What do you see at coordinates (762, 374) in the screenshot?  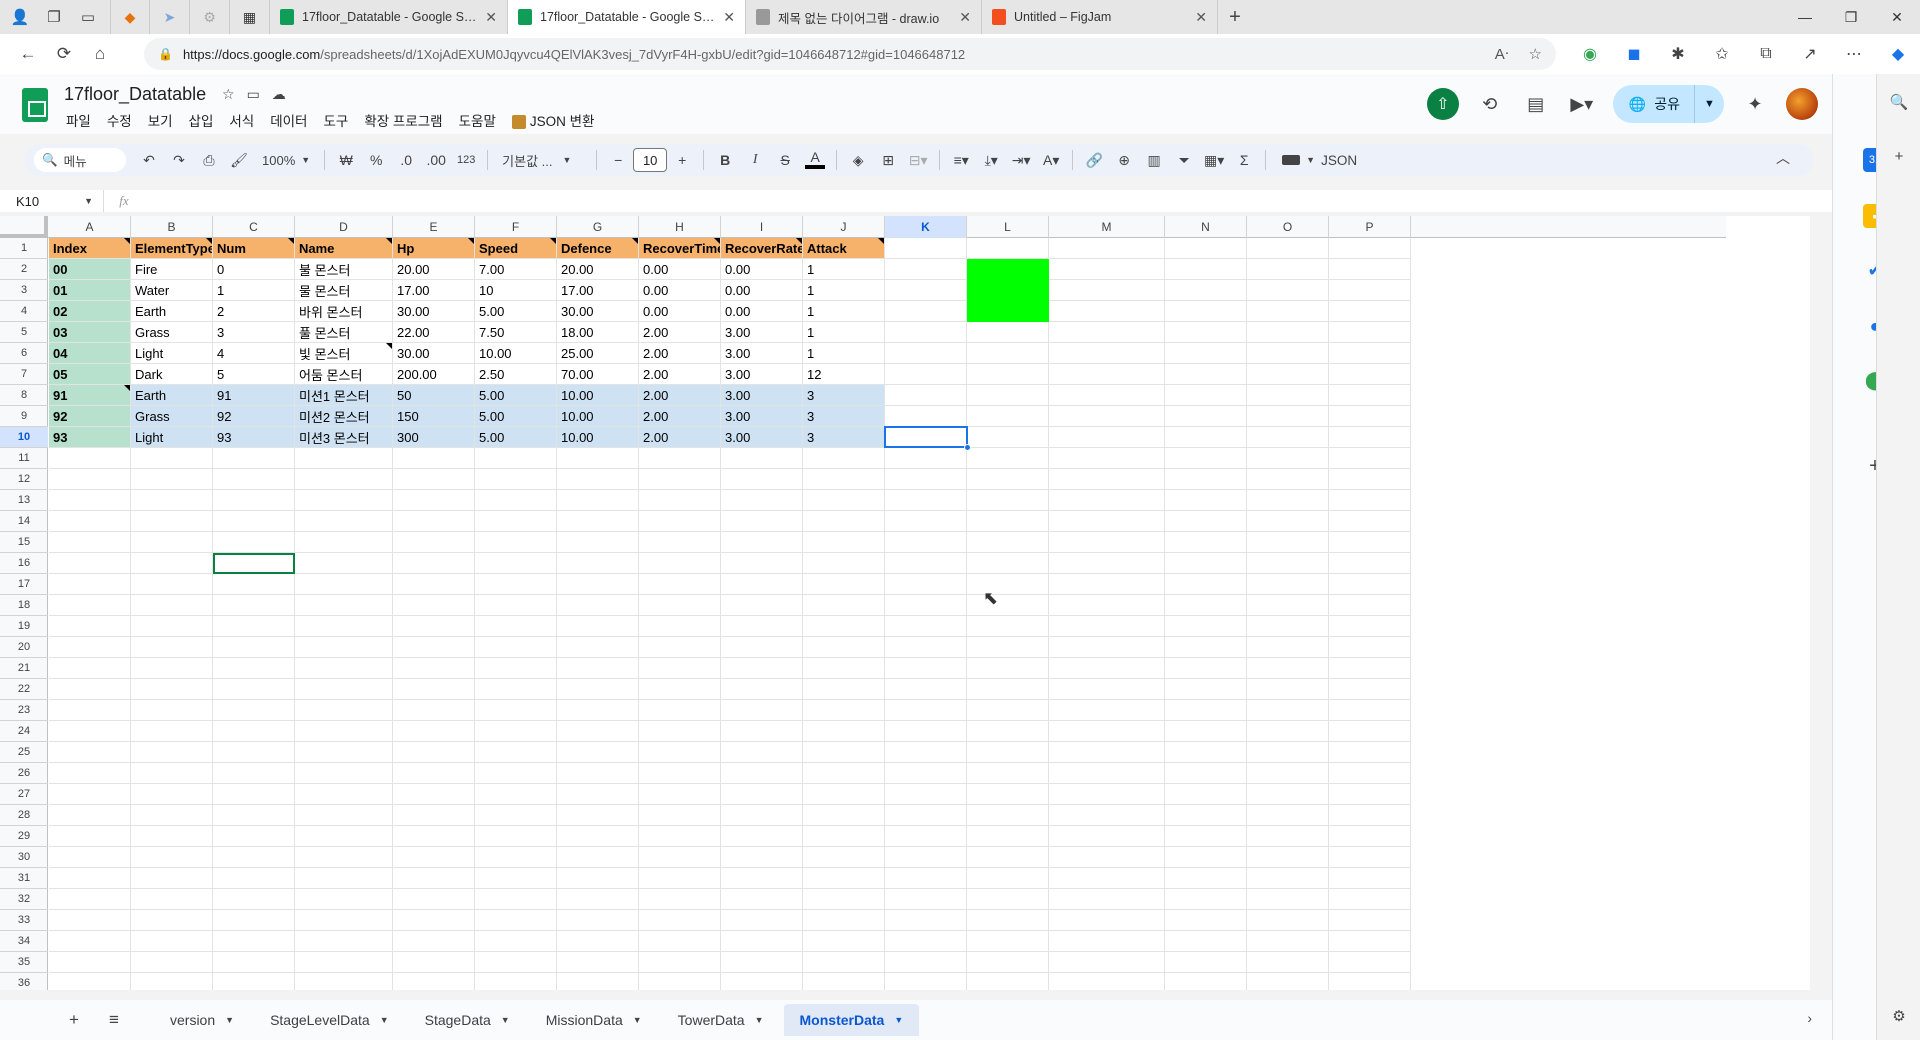 I see `data-cell: 3.00` at bounding box center [762, 374].